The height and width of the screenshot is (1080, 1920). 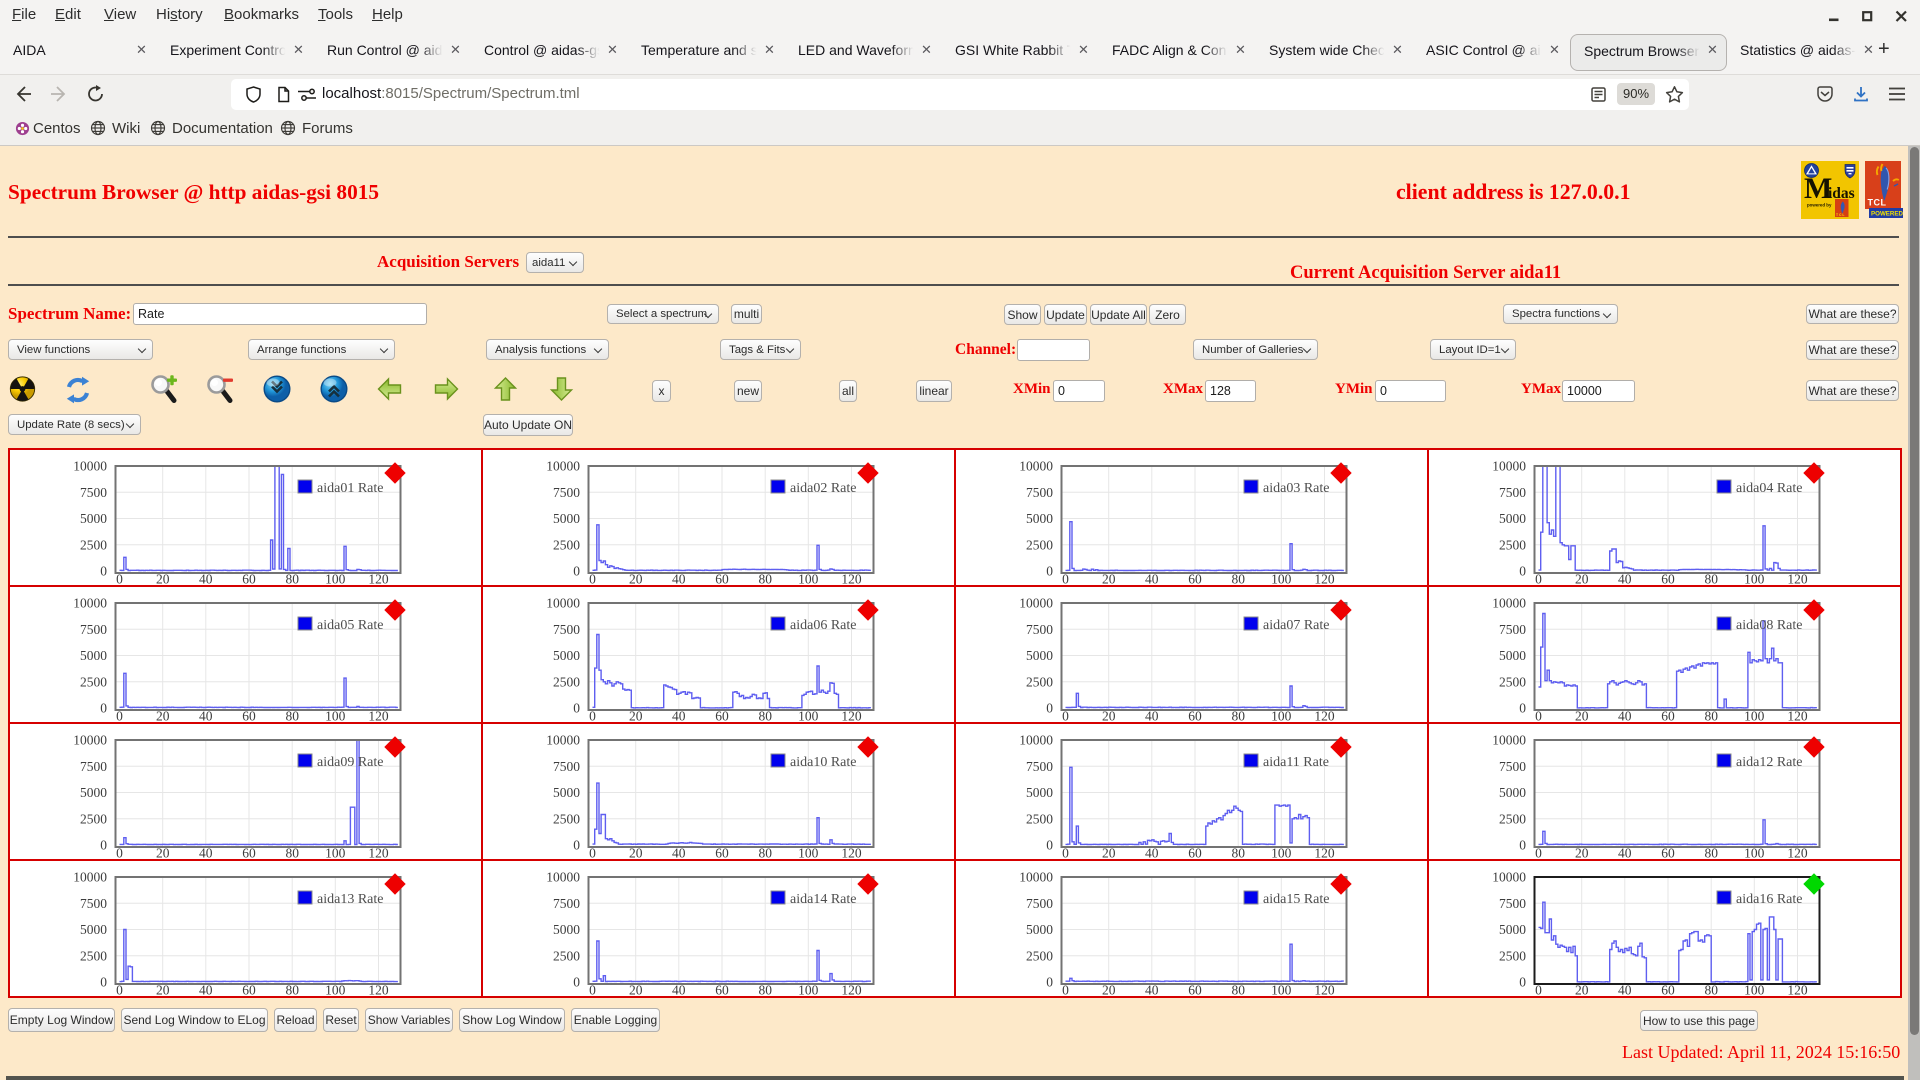 I want to click on svg-text: aida05 Rate, so click(x=350, y=625).